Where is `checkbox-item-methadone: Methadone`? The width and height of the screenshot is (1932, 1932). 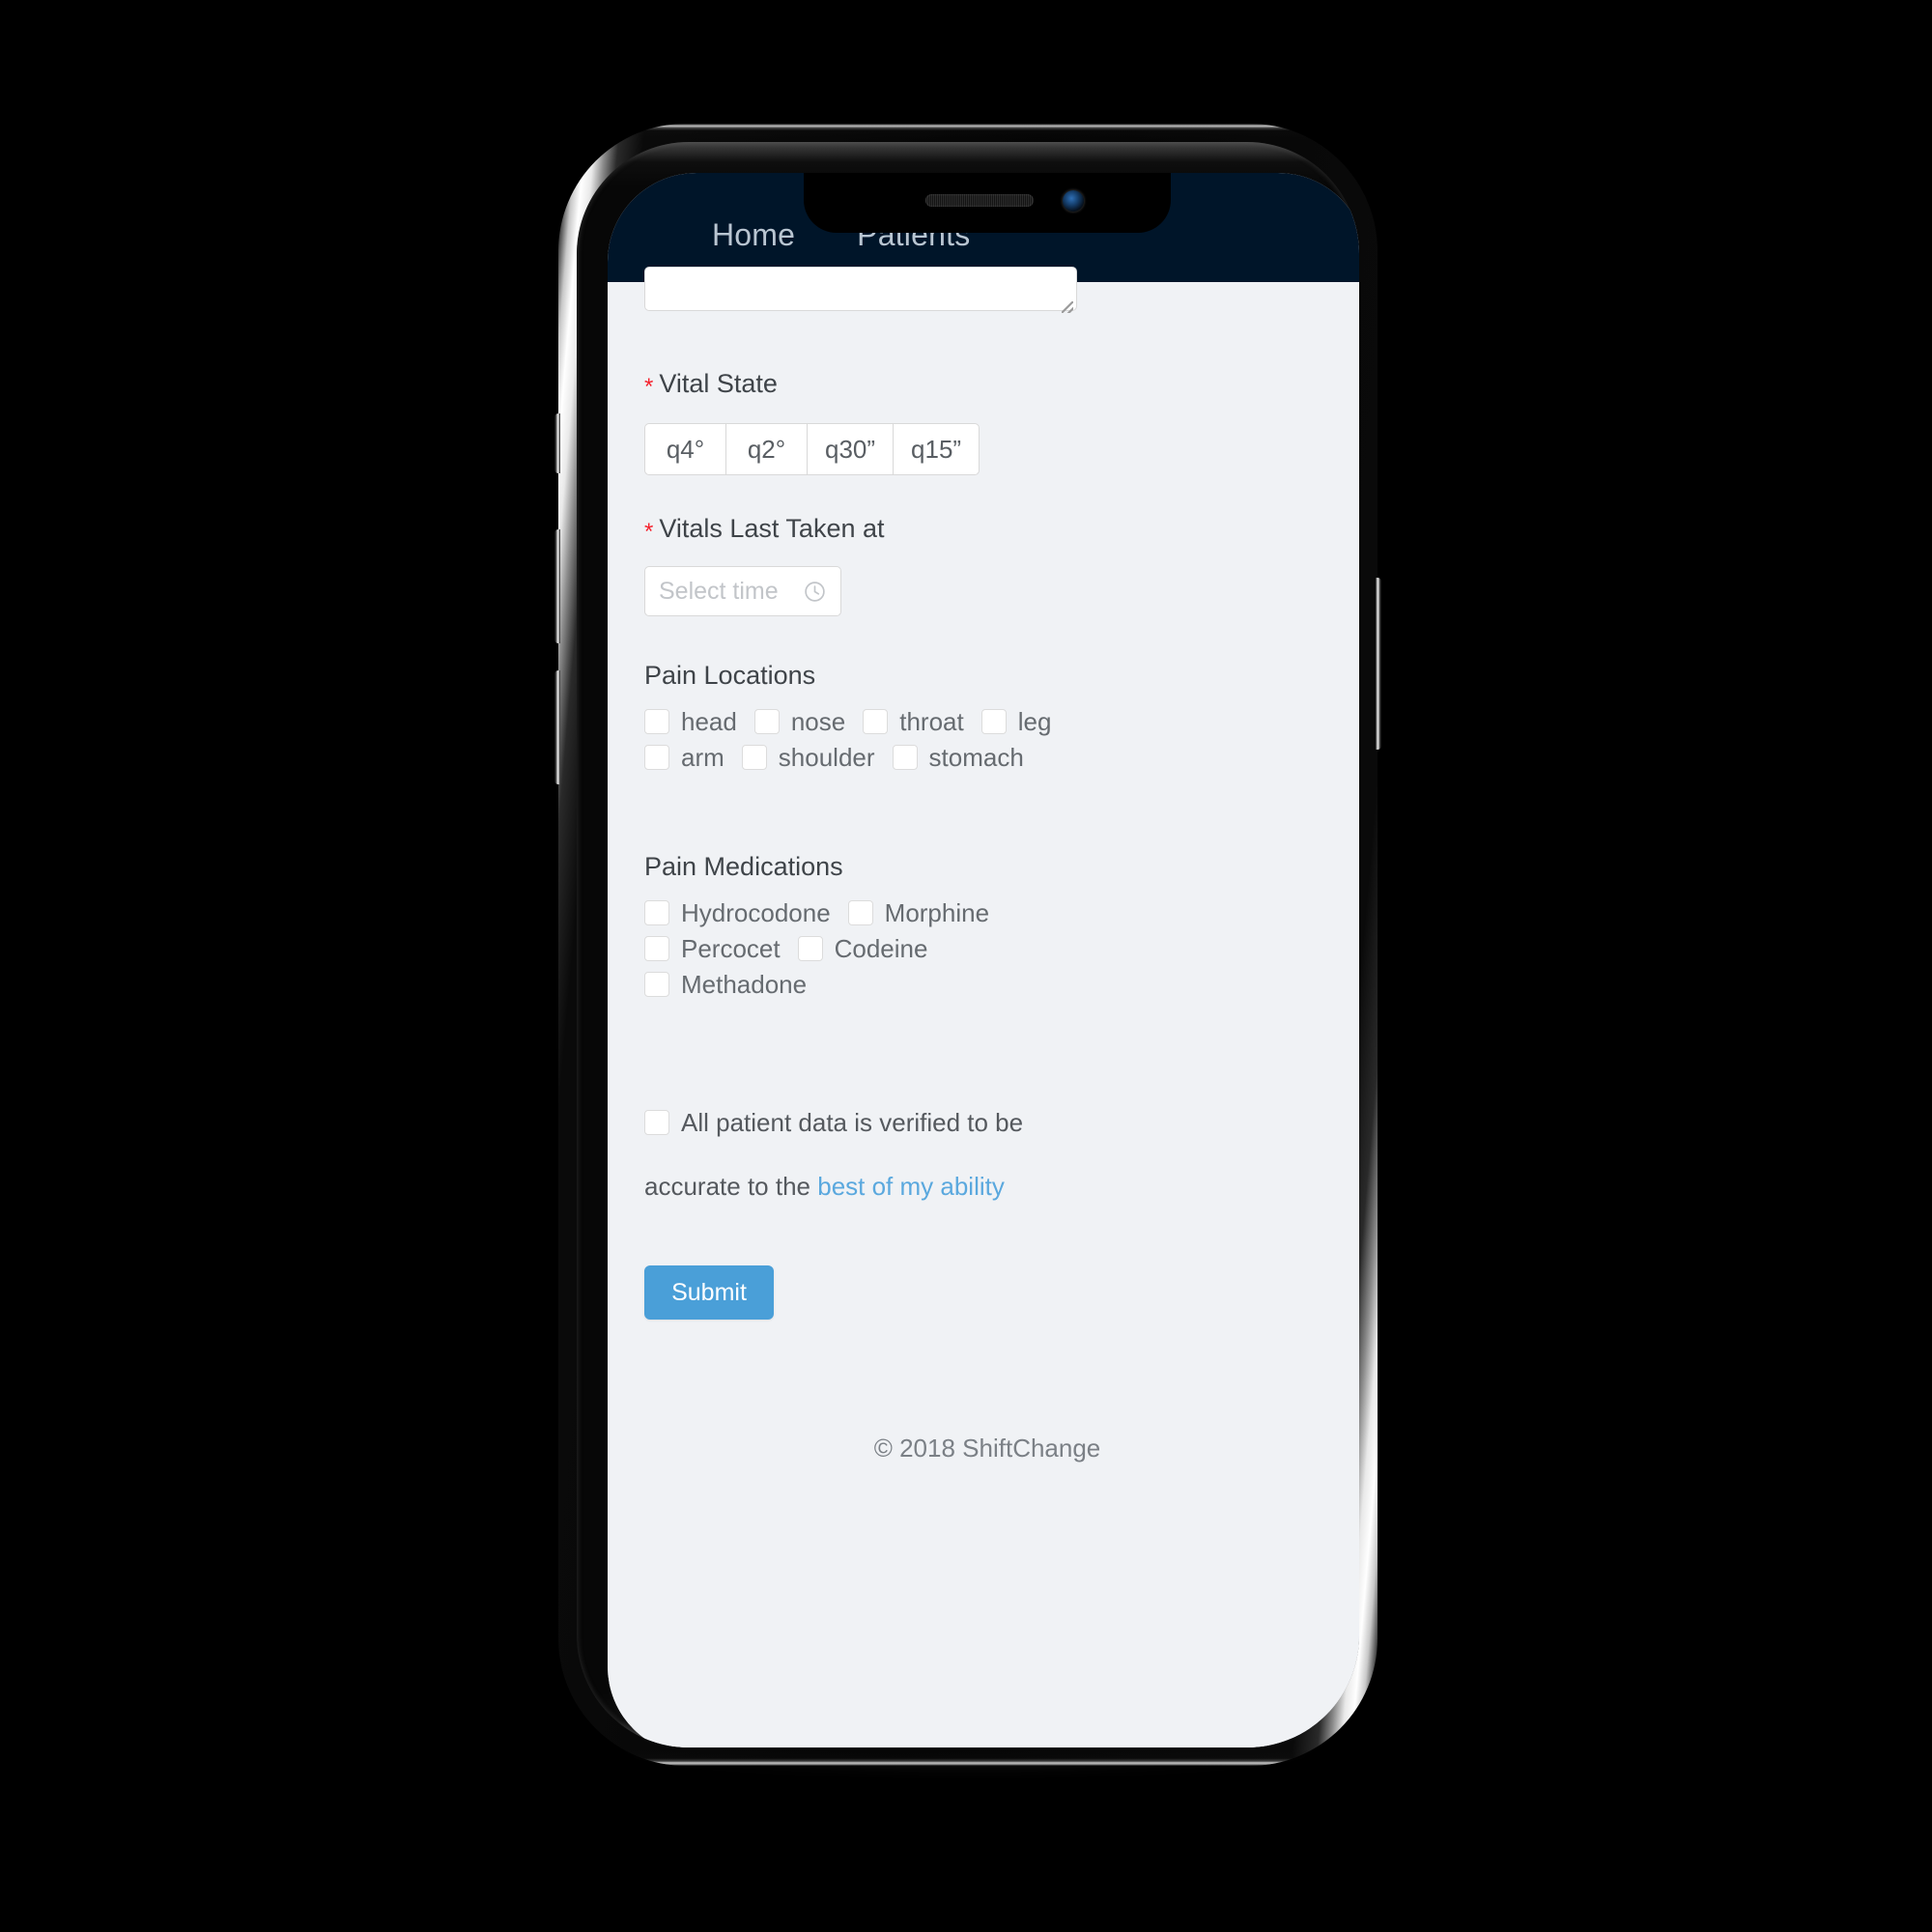
checkbox-item-methadone: Methadone is located at coordinates (725, 984).